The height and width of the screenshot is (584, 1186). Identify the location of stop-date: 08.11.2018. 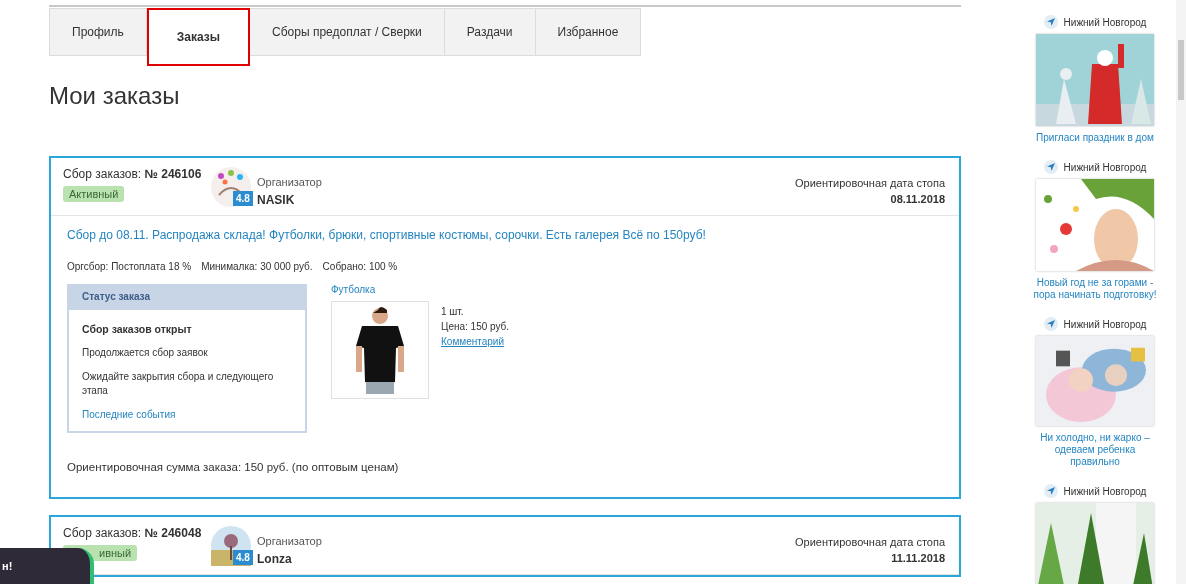
(917, 199).